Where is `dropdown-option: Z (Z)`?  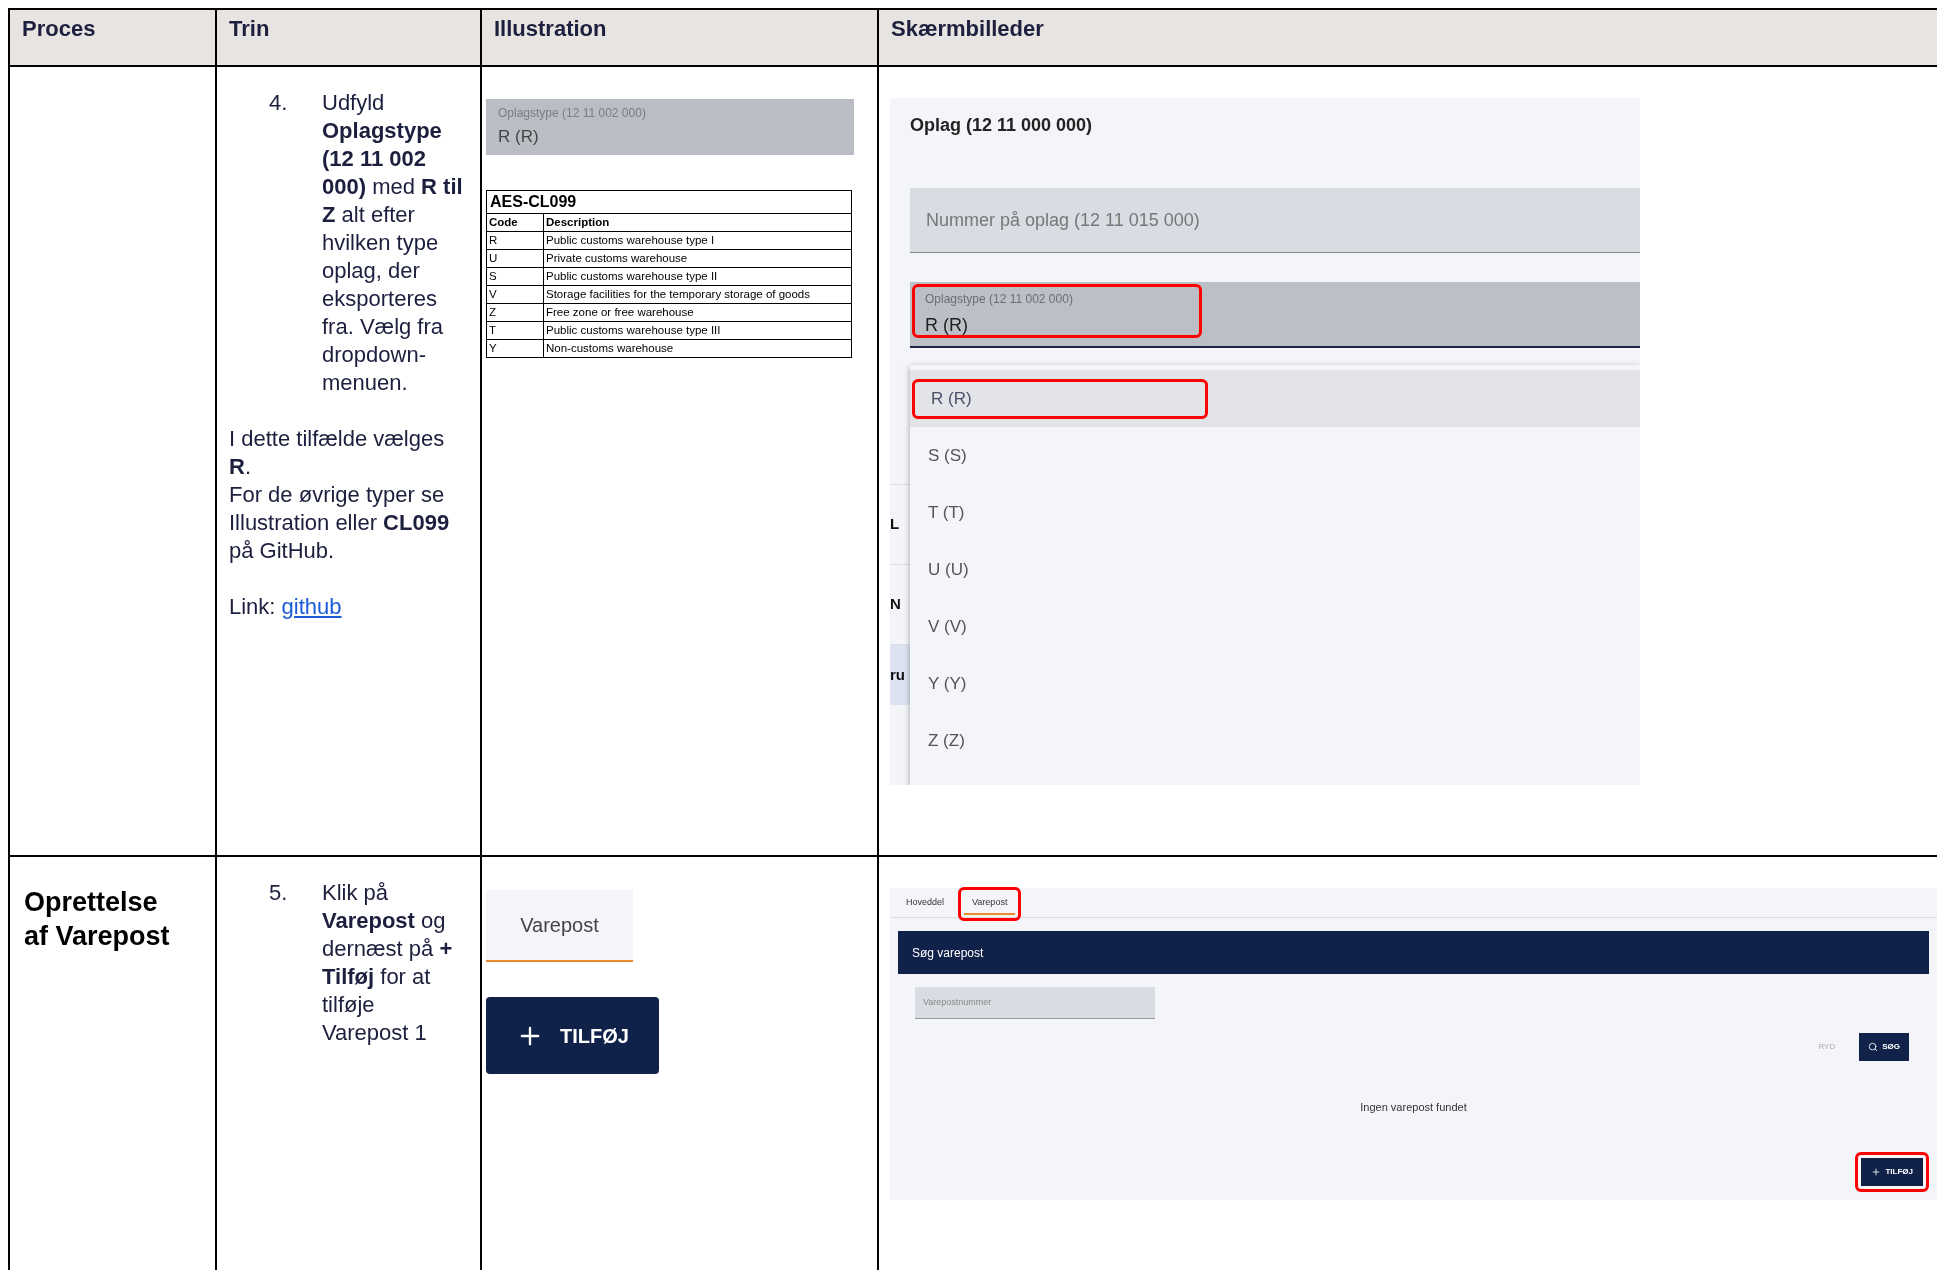 dropdown-option: Z (Z) is located at coordinates (1275, 740).